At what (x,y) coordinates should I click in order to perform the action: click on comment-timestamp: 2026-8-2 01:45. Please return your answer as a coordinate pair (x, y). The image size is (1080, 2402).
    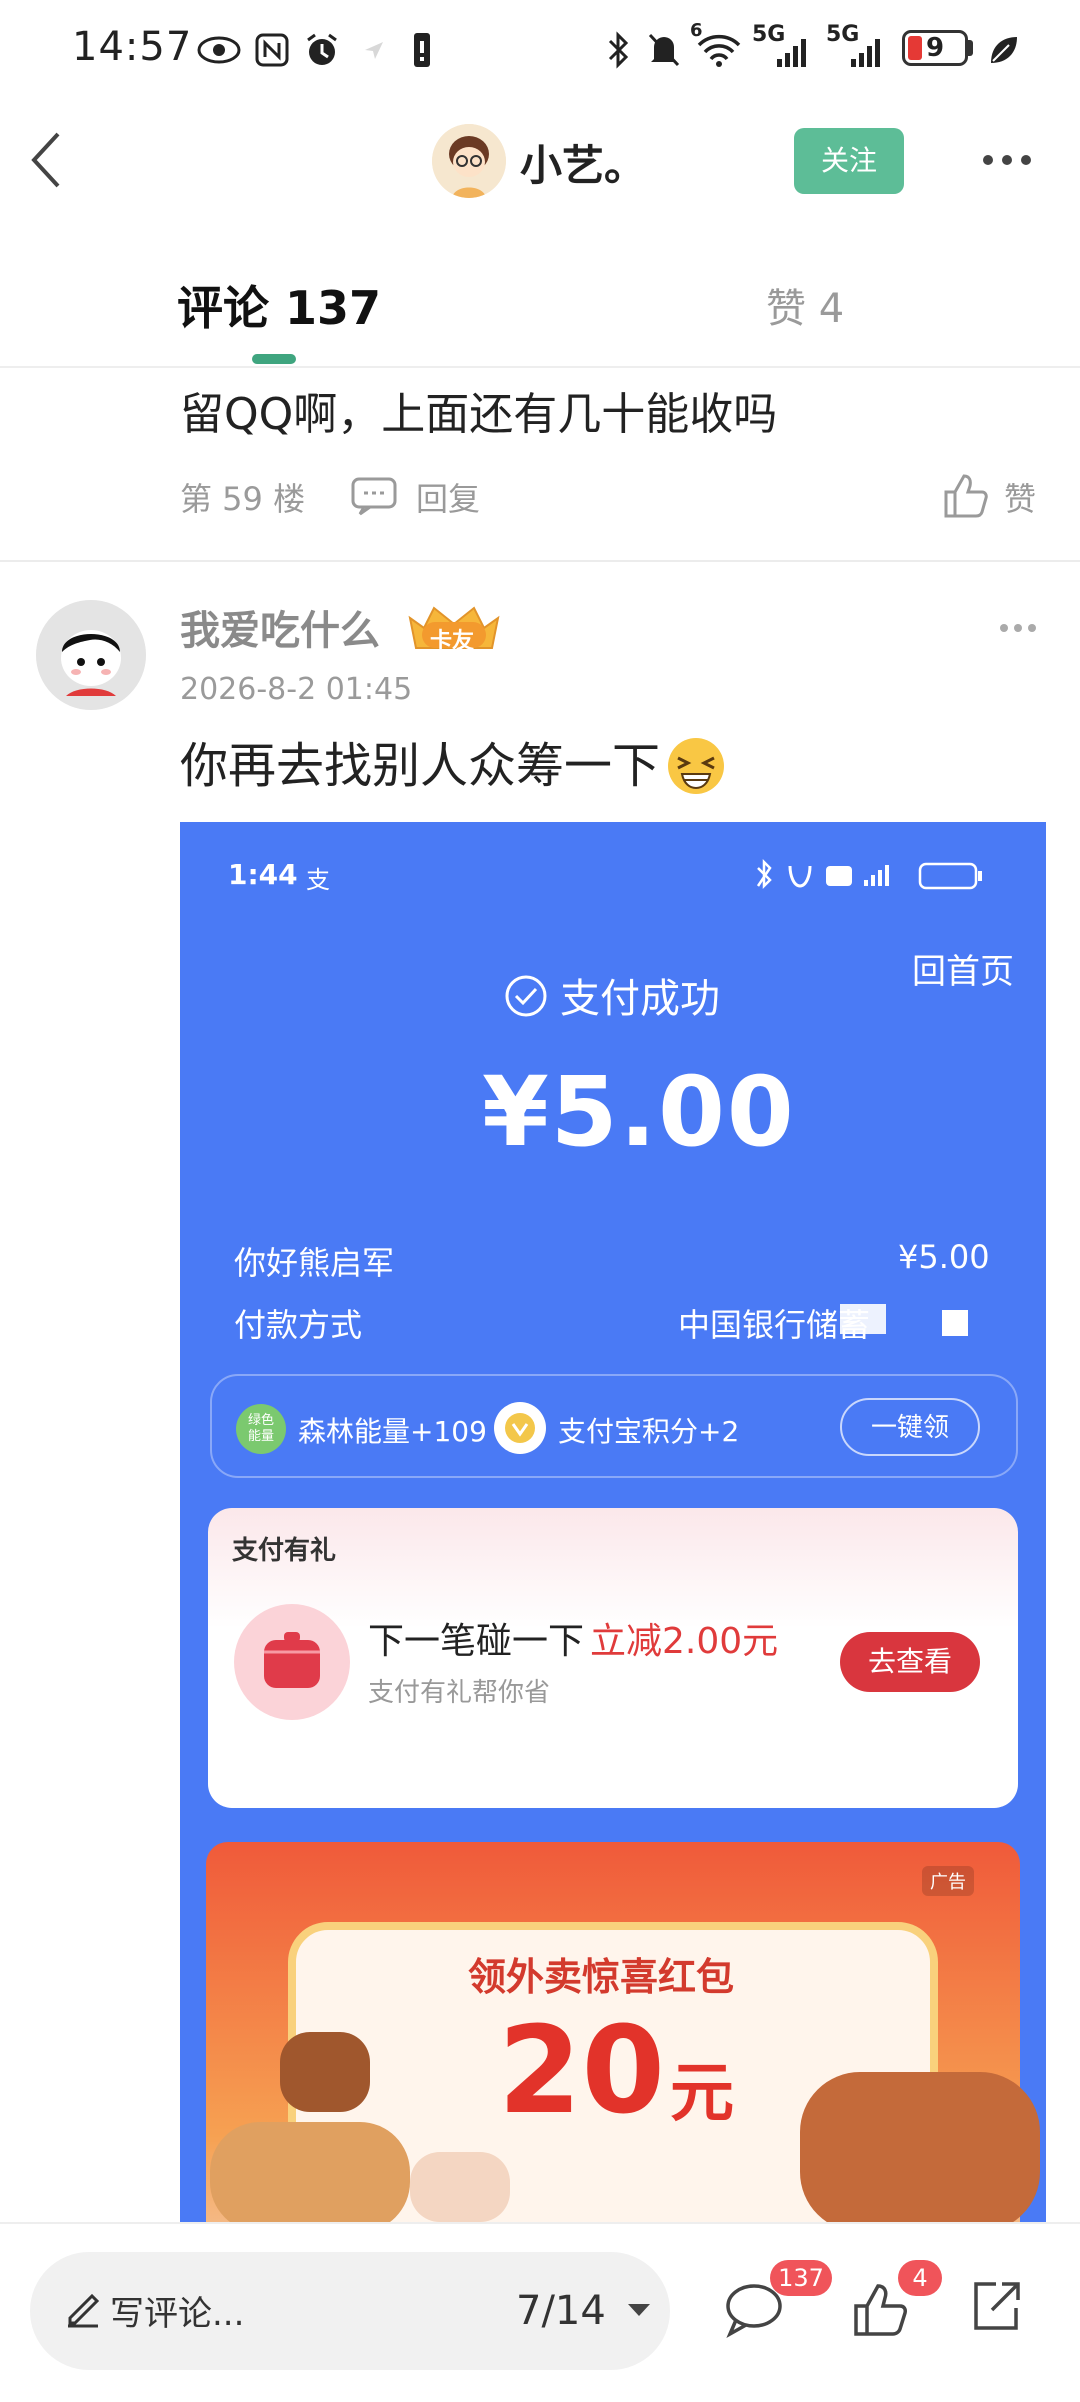
    Looking at the image, I should click on (296, 689).